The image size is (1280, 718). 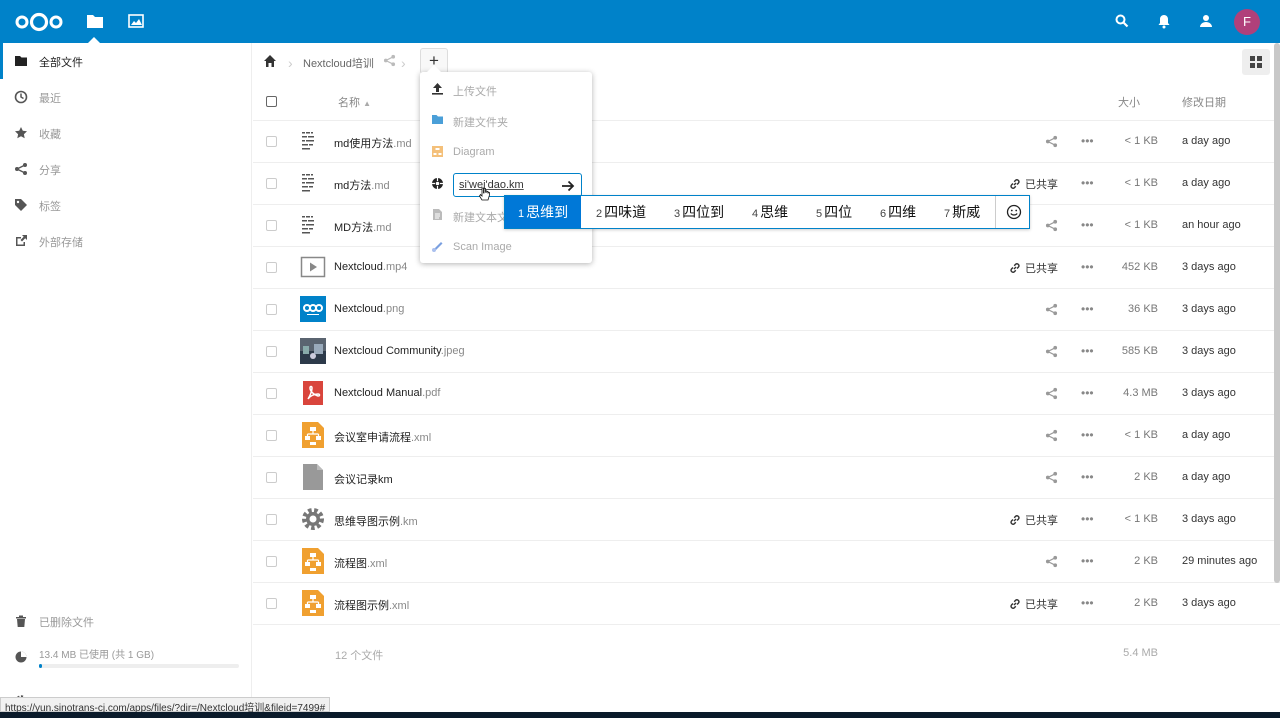 What do you see at coordinates (362, 227) in the screenshot?
I see `file-name: MD方法.md` at bounding box center [362, 227].